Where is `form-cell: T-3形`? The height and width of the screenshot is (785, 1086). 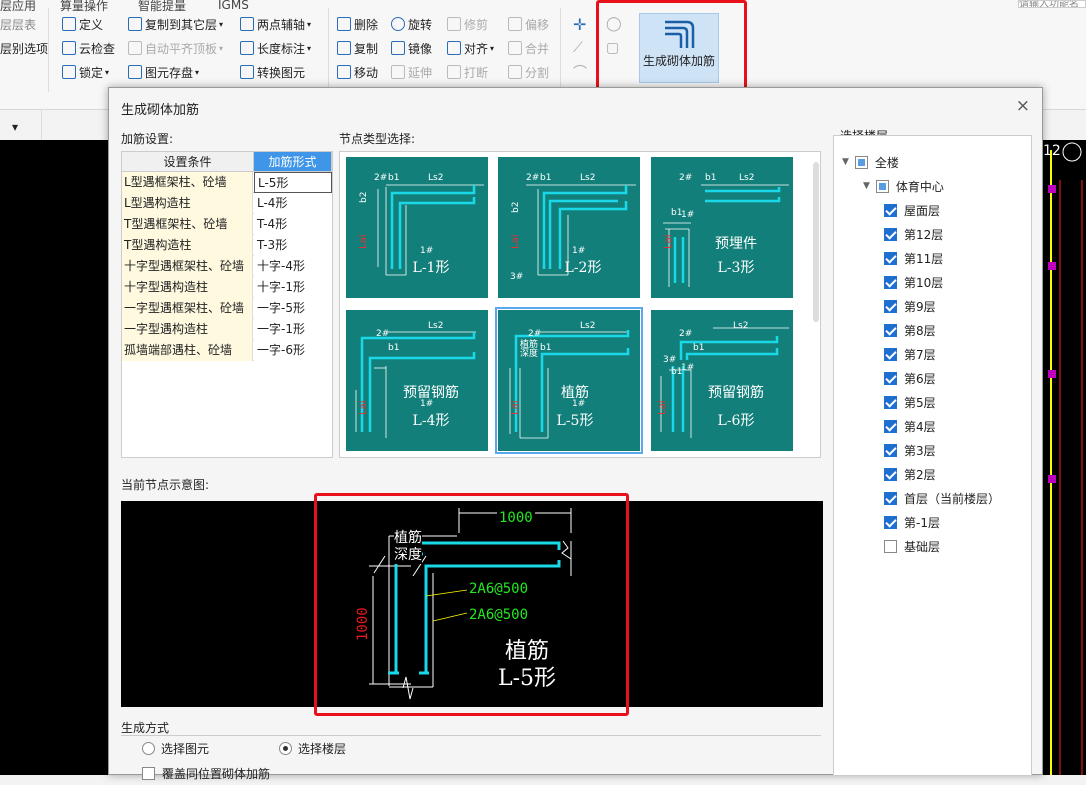
form-cell: T-3形 is located at coordinates (293, 245).